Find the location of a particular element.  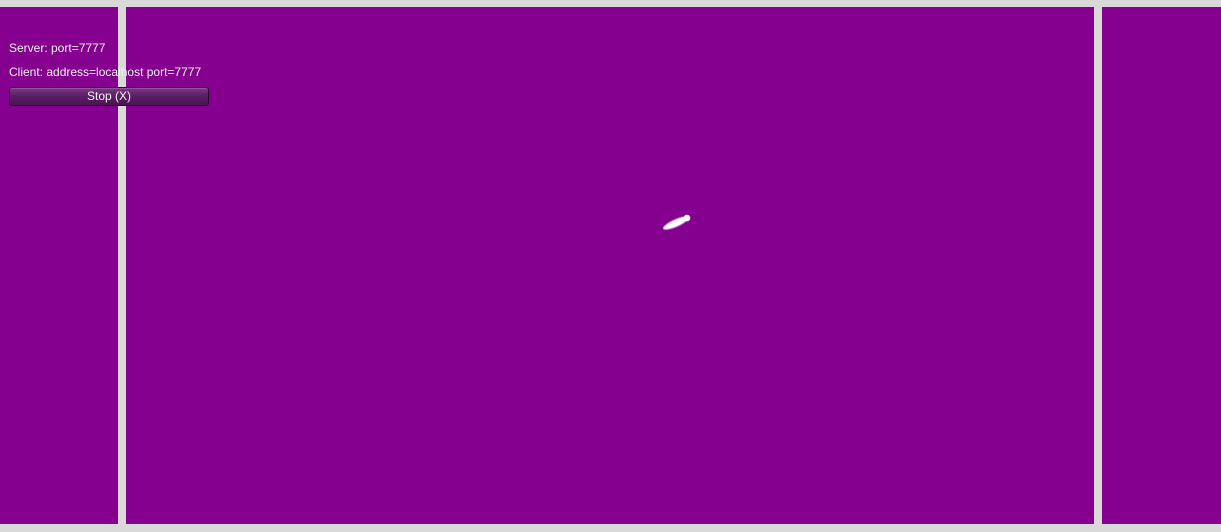

top-wall is located at coordinates (610, 3).